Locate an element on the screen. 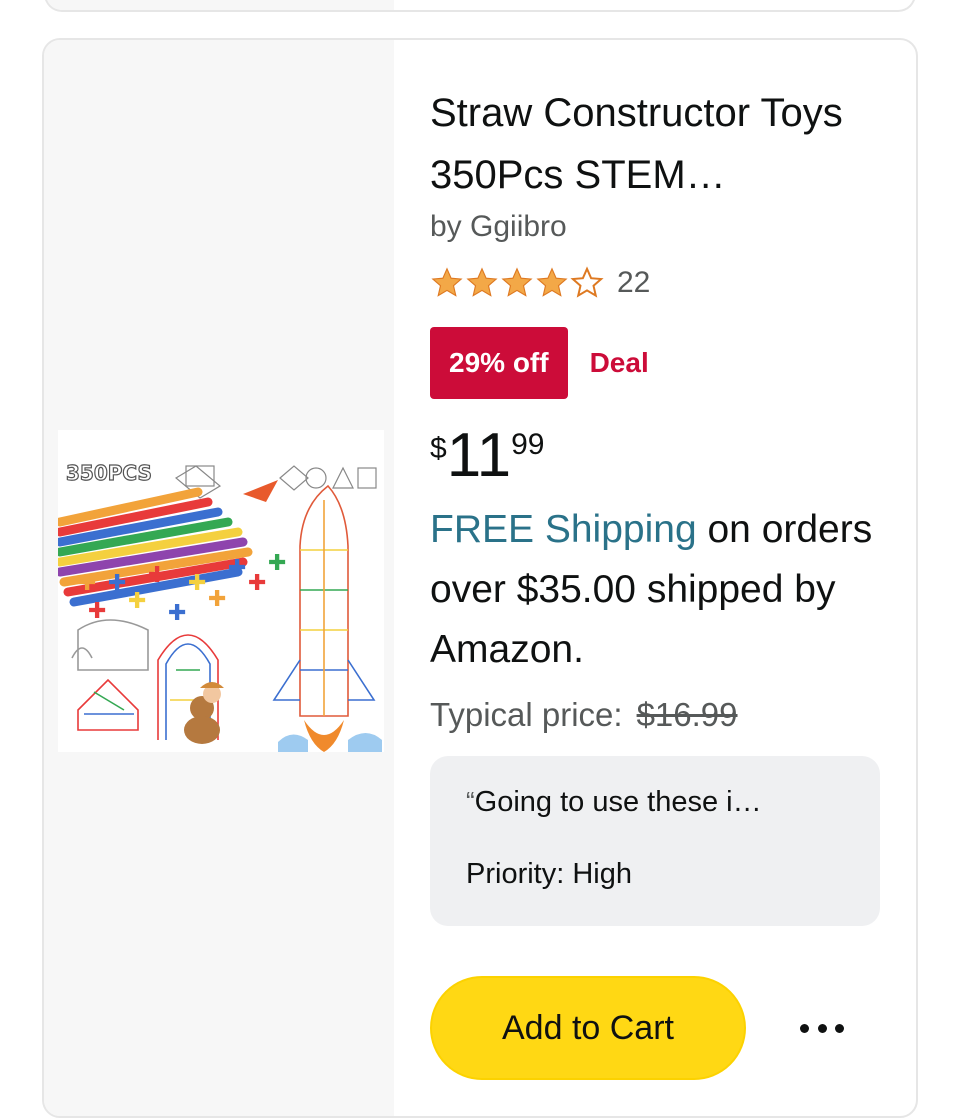  add-to-cart-button: Add to Cart is located at coordinates (588, 1028).